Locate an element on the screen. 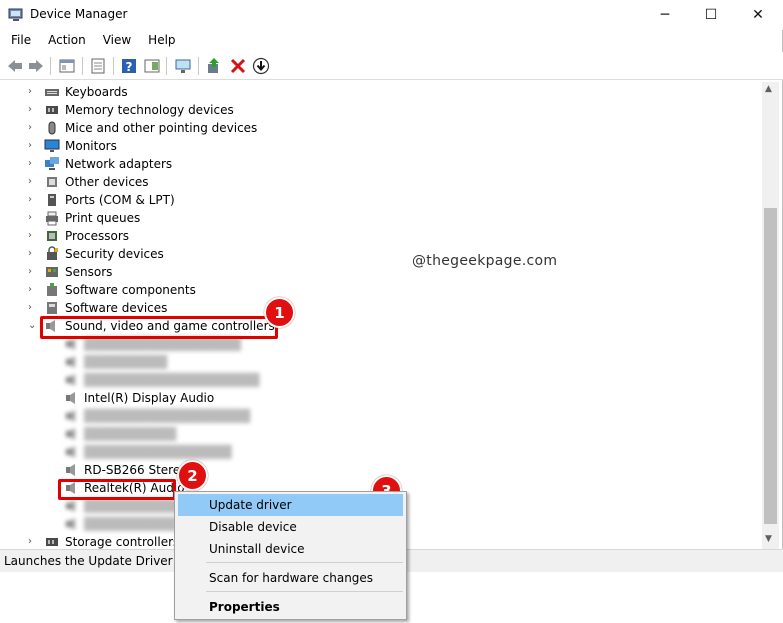 This screenshot has width=783, height=623. tree-item-label: Software components is located at coordinates (130, 290).